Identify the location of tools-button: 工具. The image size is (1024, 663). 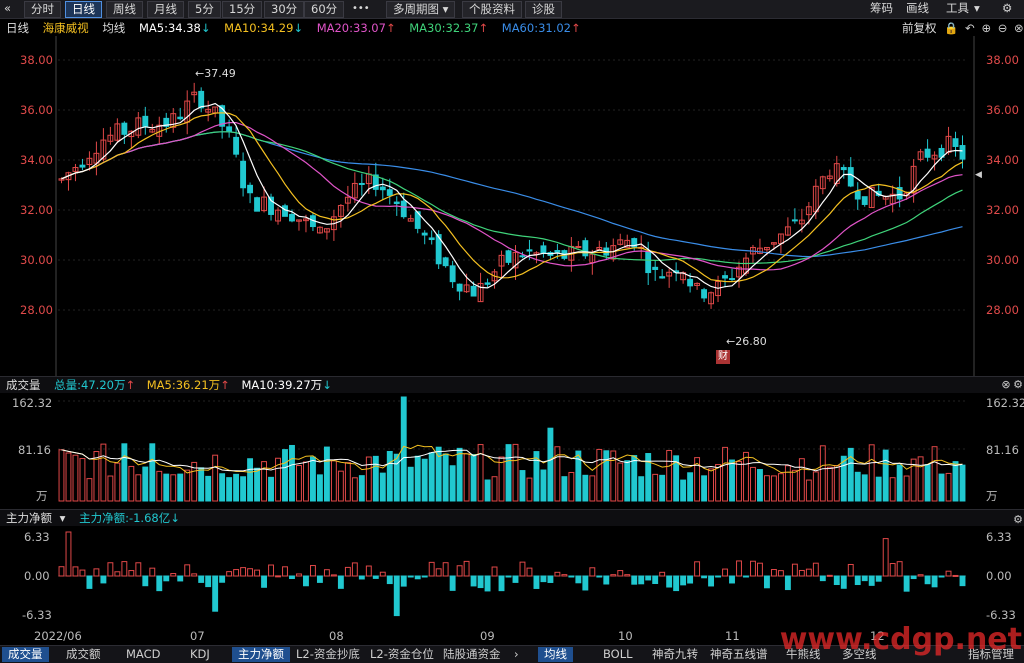
(957, 8).